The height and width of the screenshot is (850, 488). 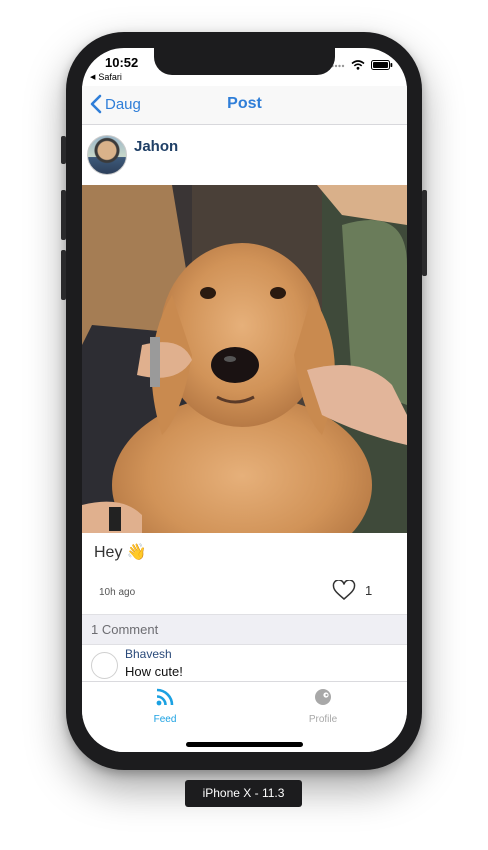 What do you see at coordinates (122, 62) in the screenshot?
I see `status-time: 10:52` at bounding box center [122, 62].